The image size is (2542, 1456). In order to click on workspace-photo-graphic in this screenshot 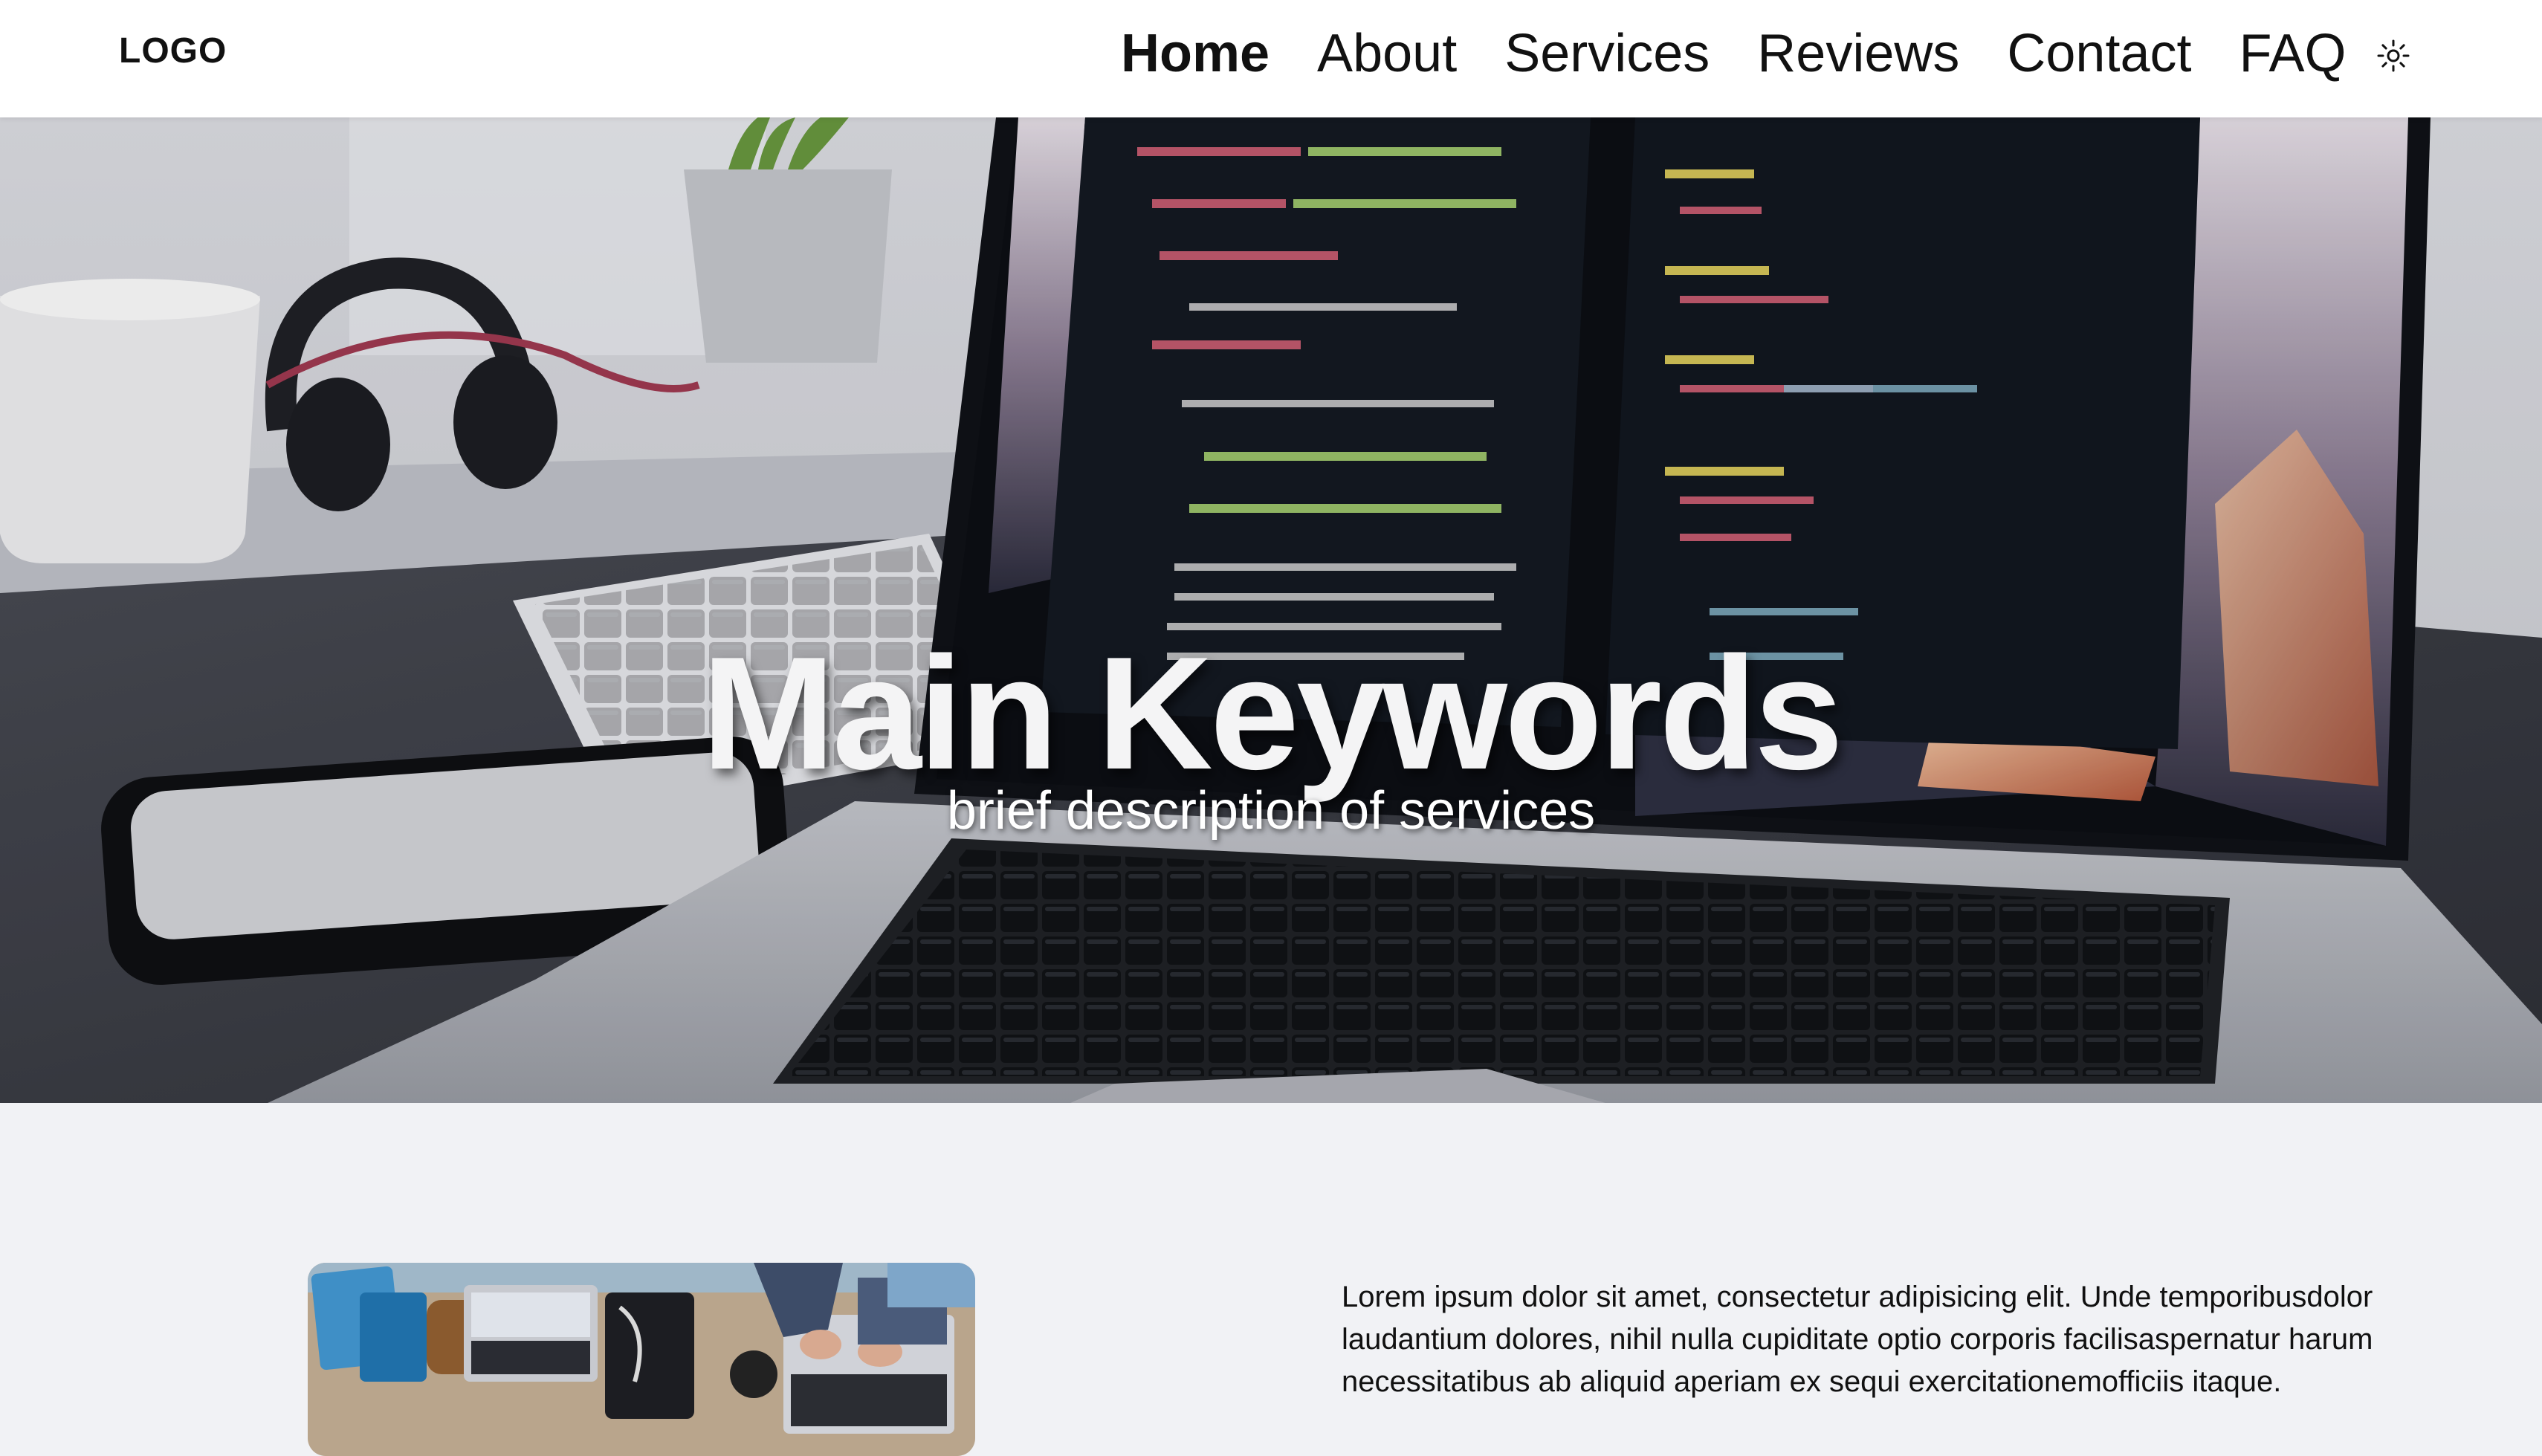, I will do `click(642, 1360)`.